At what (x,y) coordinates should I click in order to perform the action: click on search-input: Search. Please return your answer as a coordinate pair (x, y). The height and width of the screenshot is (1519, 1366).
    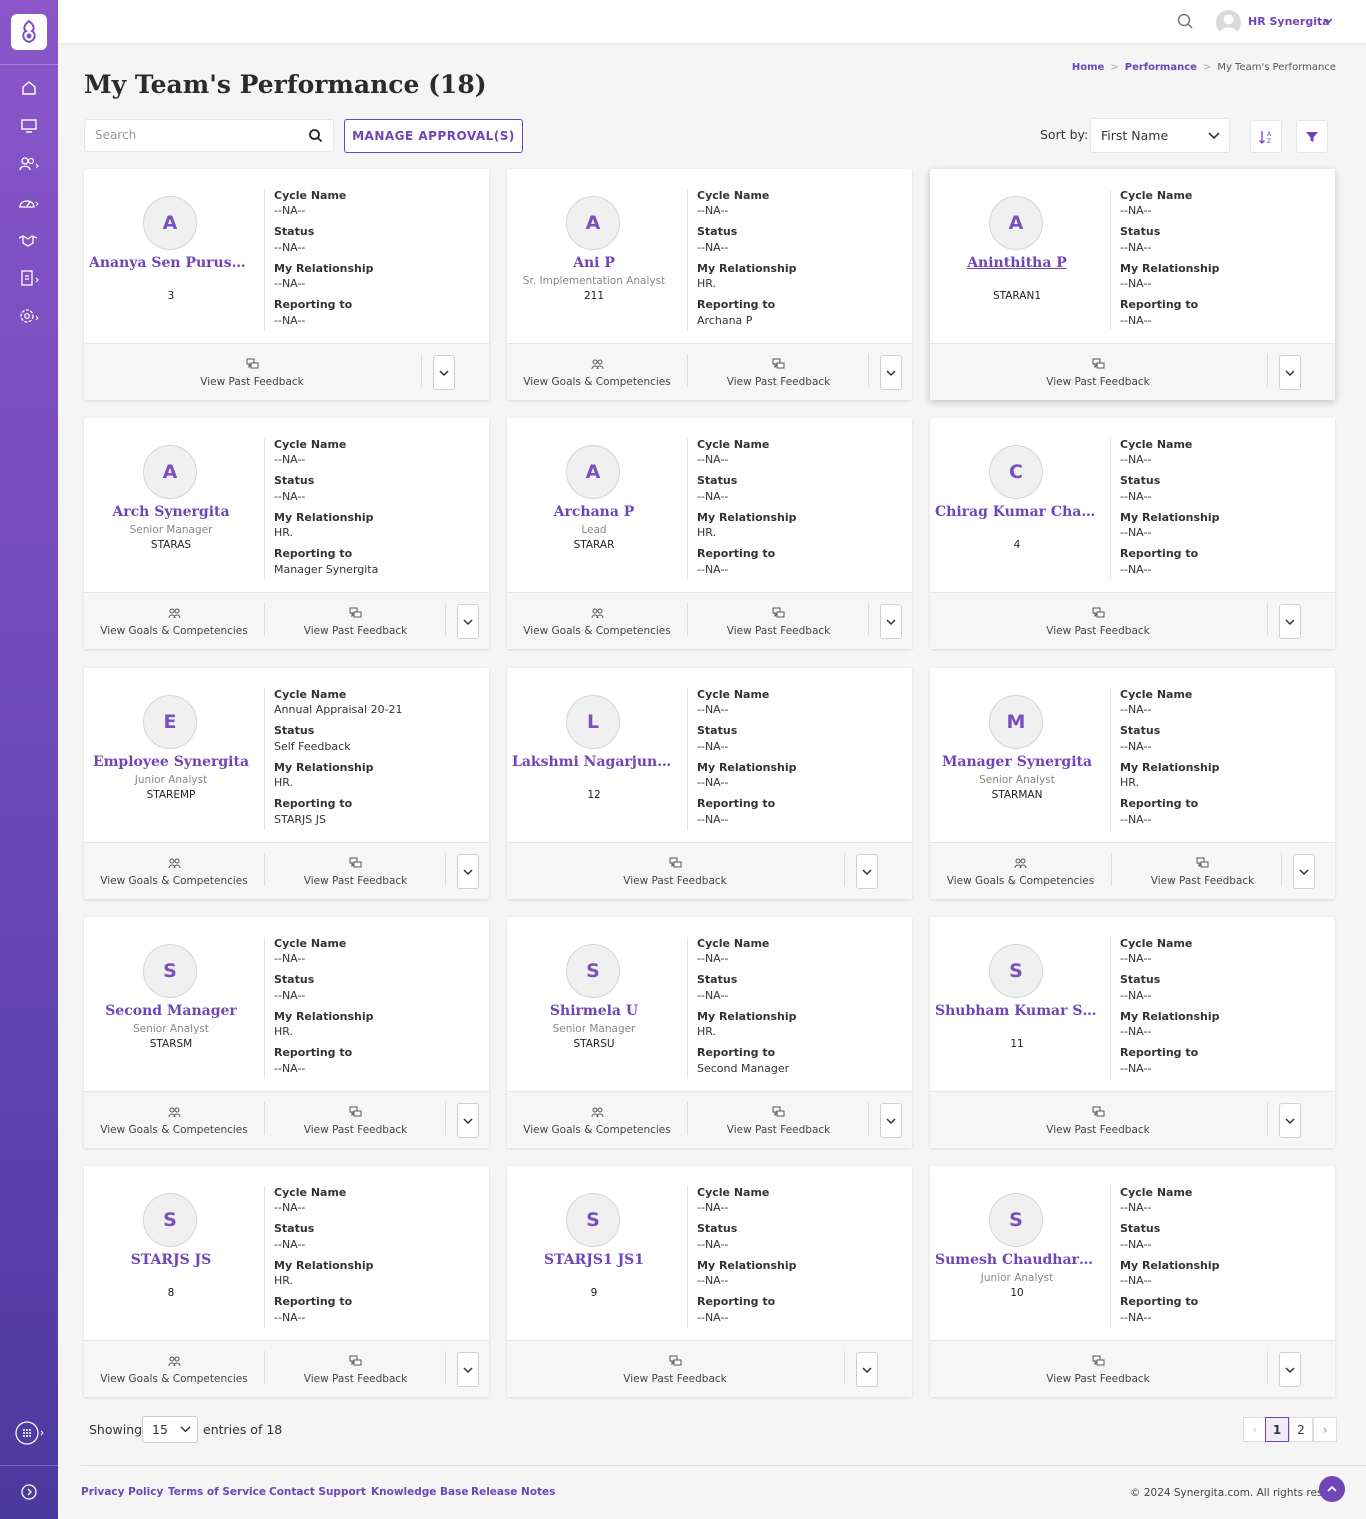
    Looking at the image, I should click on (209, 135).